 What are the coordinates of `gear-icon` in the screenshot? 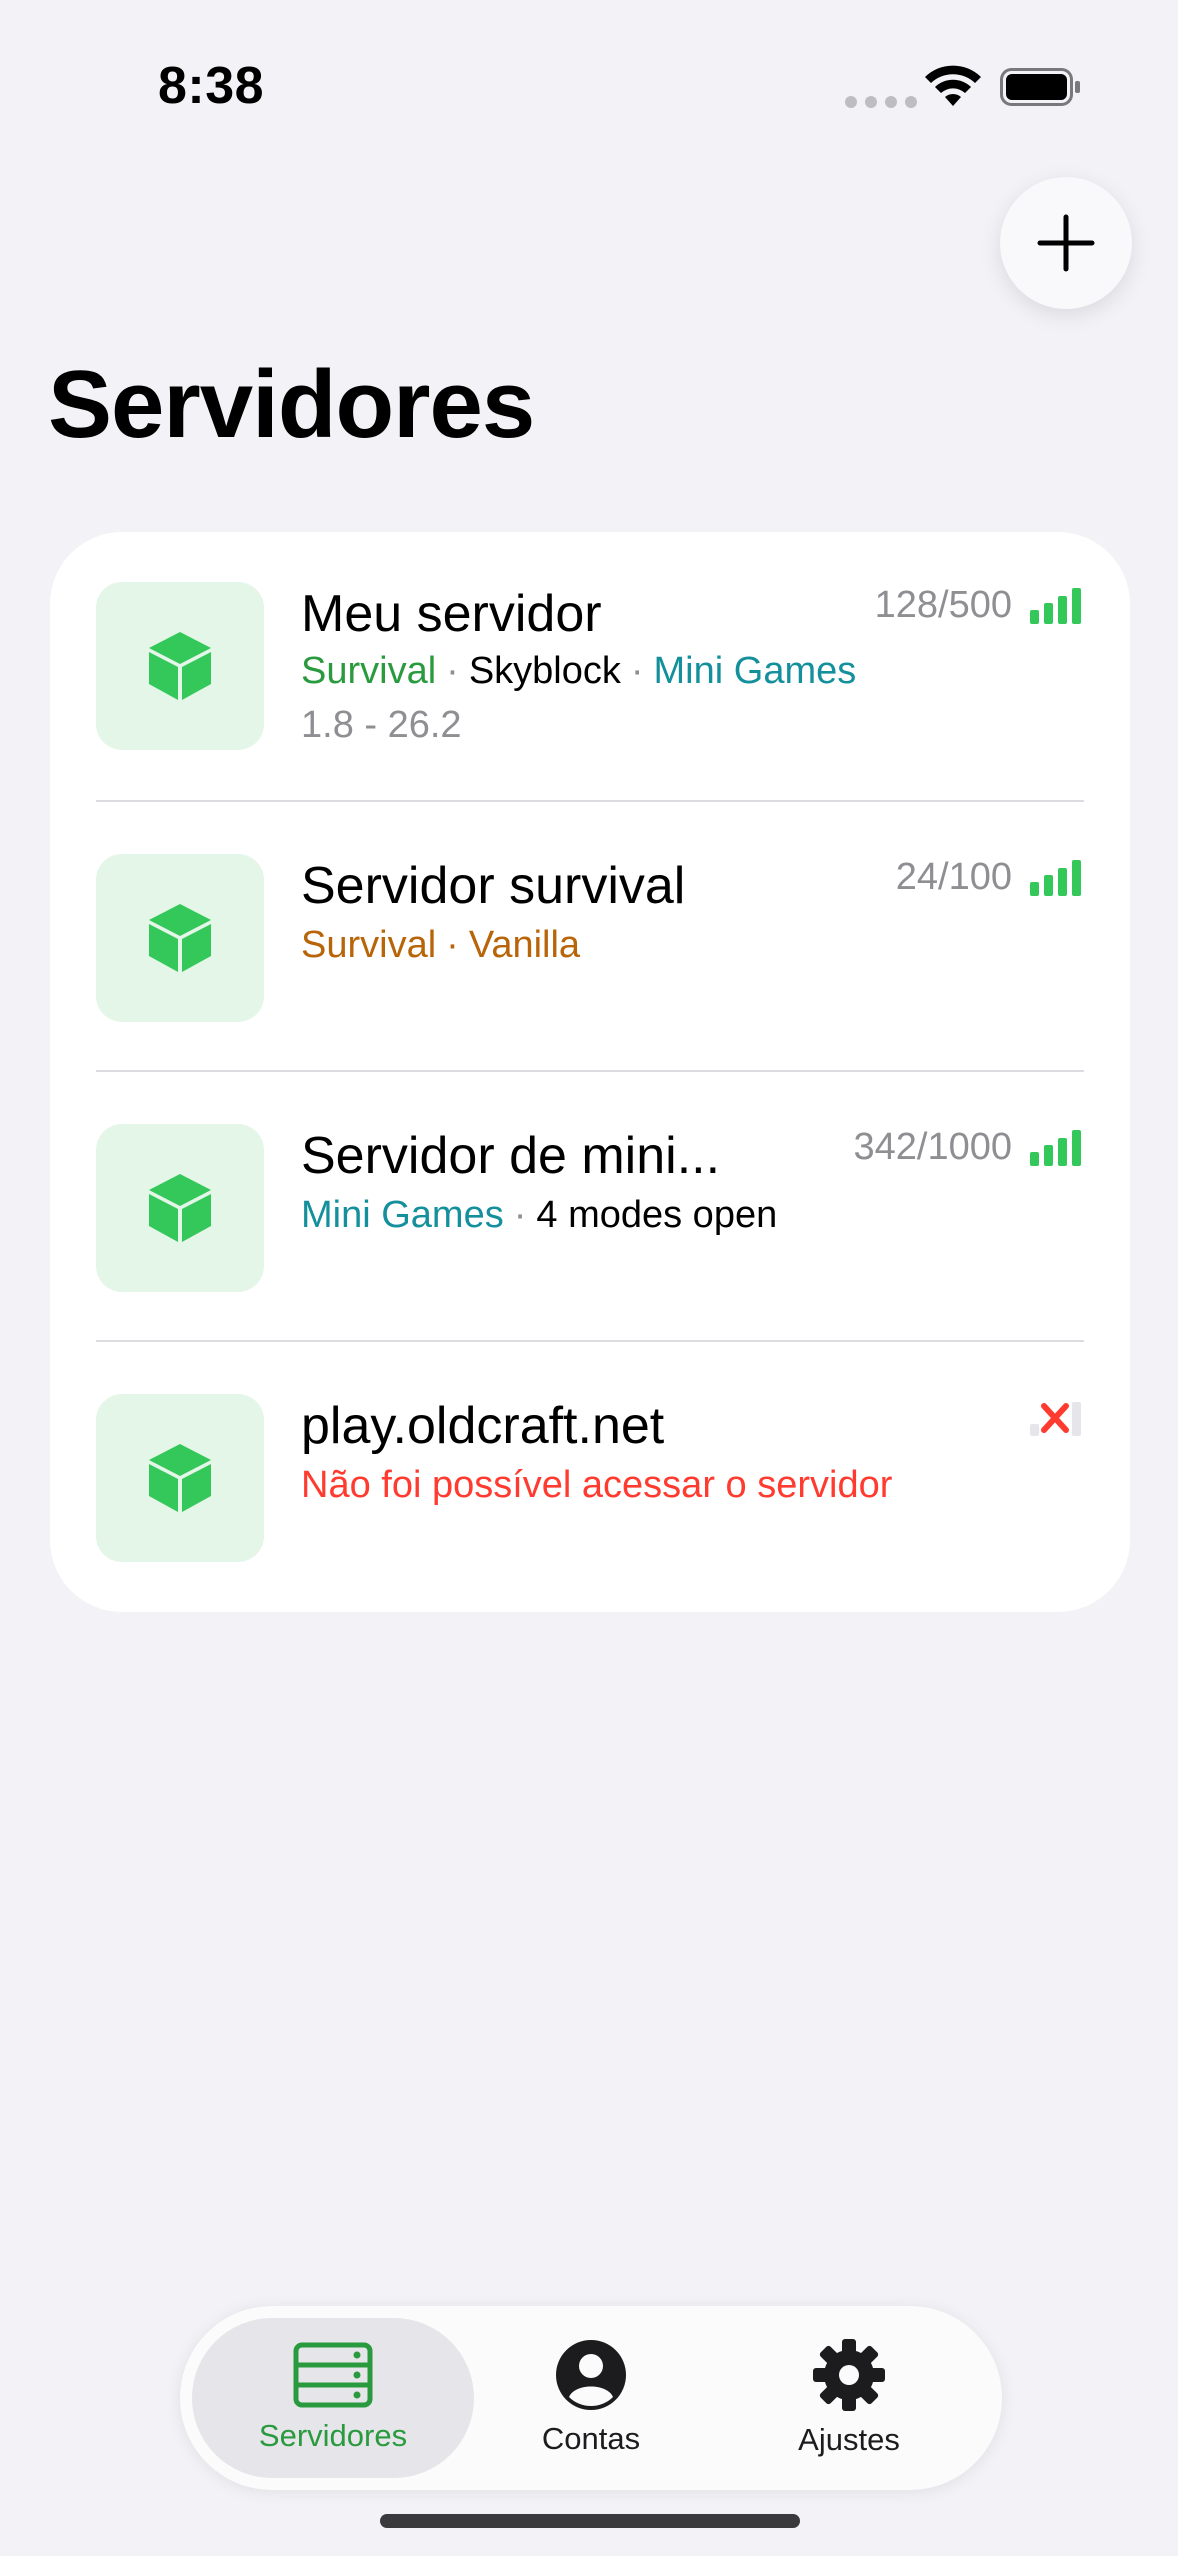 It's located at (849, 2375).